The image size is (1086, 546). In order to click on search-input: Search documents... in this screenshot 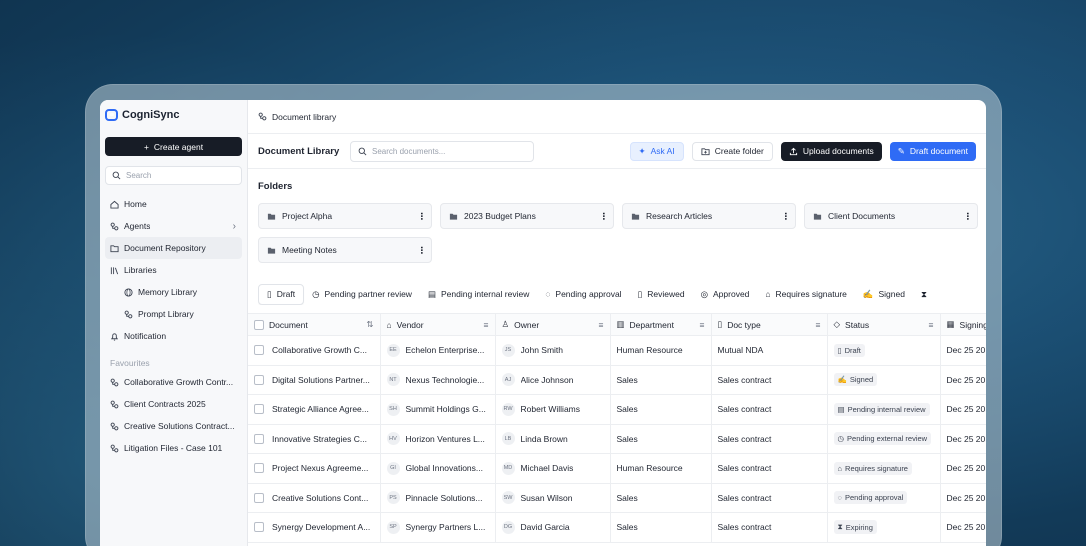, I will do `click(442, 151)`.